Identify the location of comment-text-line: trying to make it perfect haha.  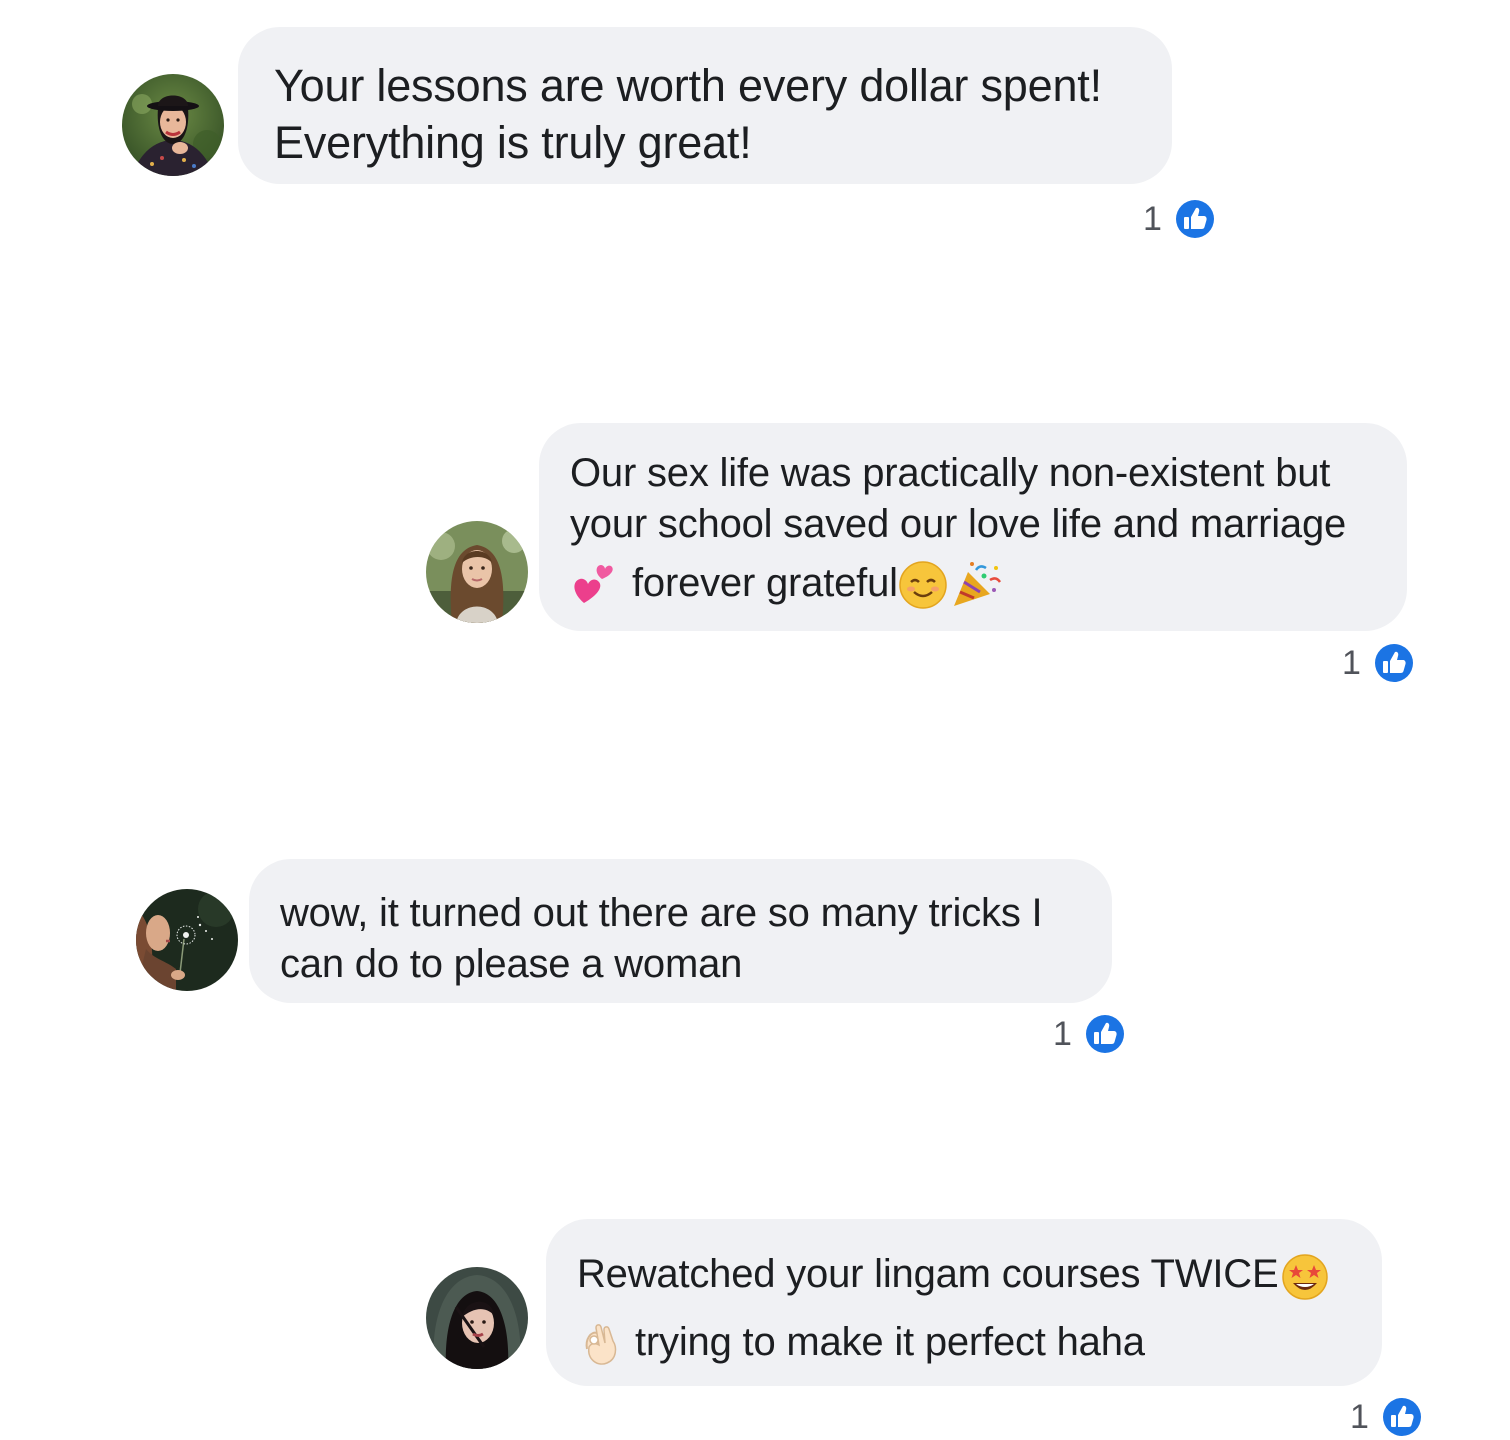
(964, 1342).